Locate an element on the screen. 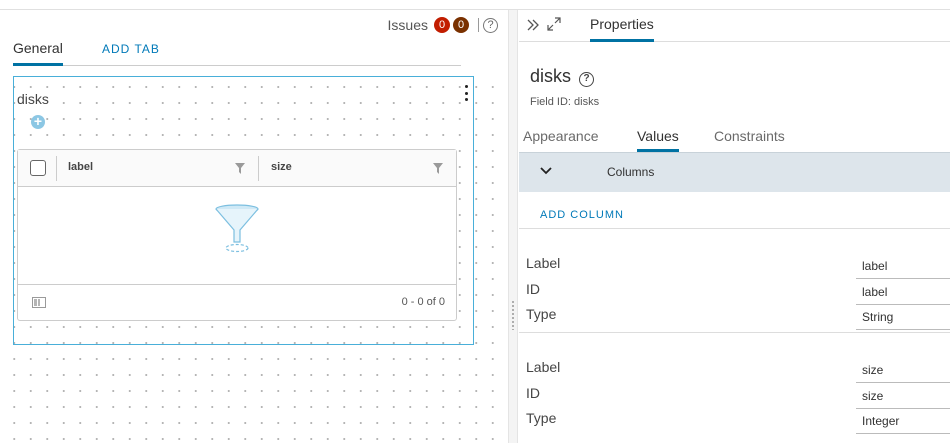 This screenshot has width=950, height=443. column-2-label-row: Label size is located at coordinates (734, 371).